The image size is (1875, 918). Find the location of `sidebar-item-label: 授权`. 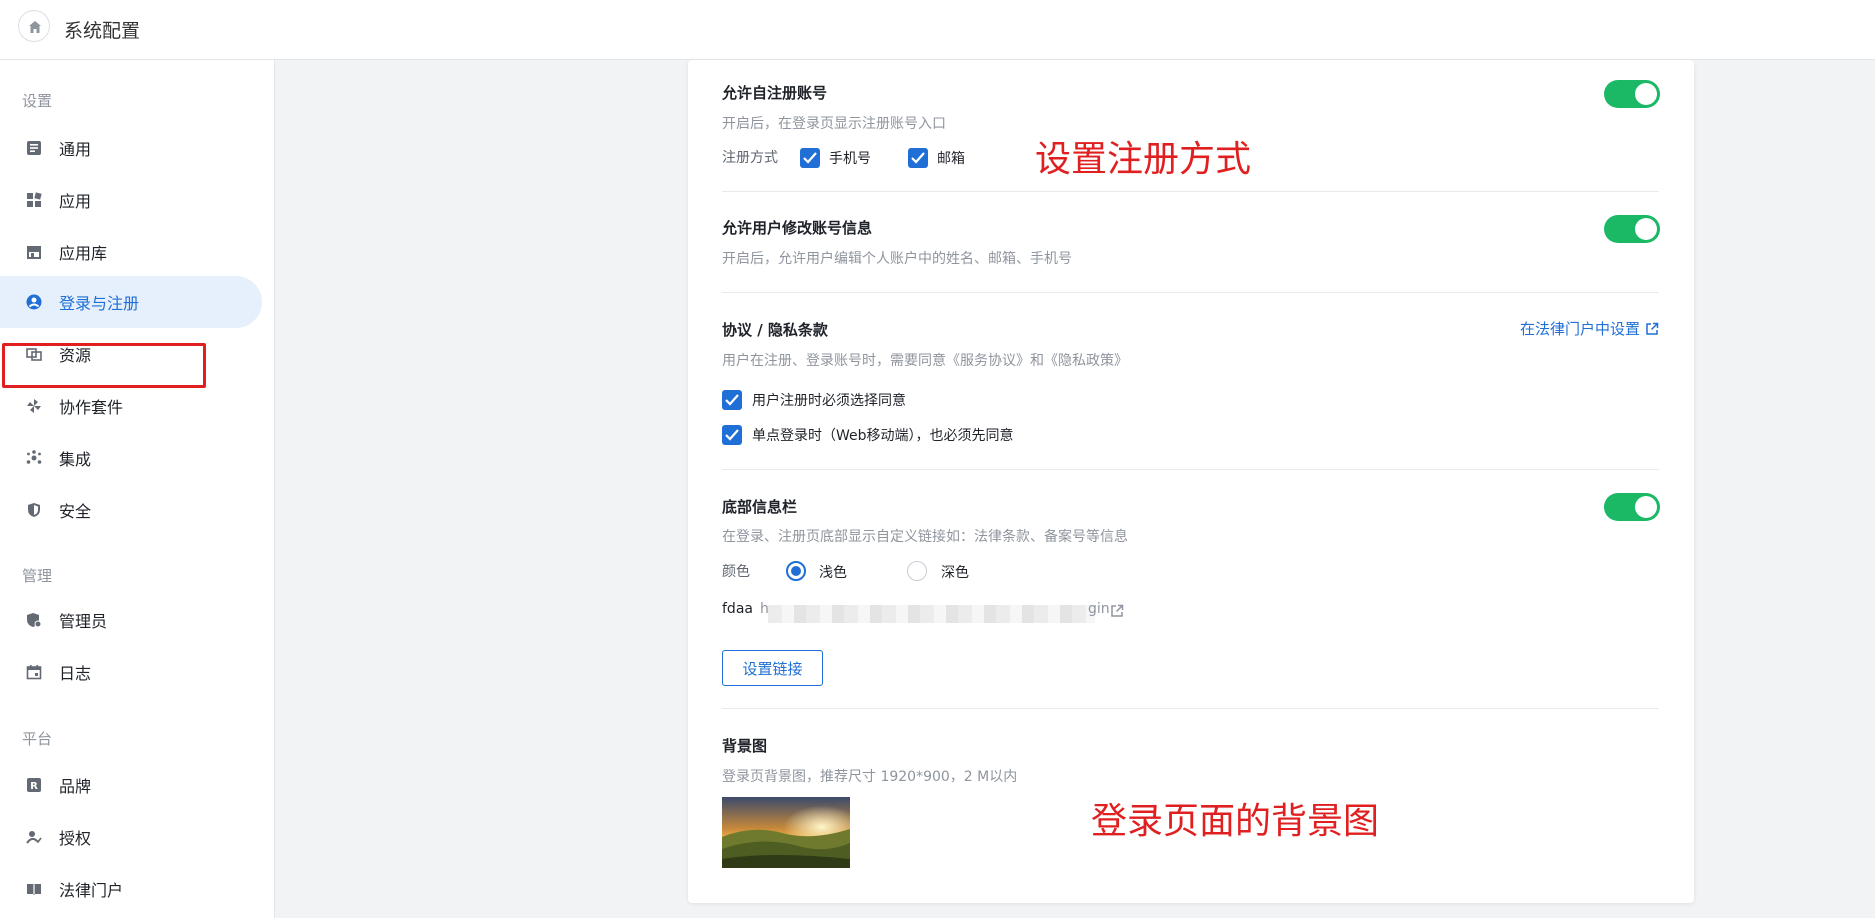

sidebar-item-label: 授权 is located at coordinates (75, 838).